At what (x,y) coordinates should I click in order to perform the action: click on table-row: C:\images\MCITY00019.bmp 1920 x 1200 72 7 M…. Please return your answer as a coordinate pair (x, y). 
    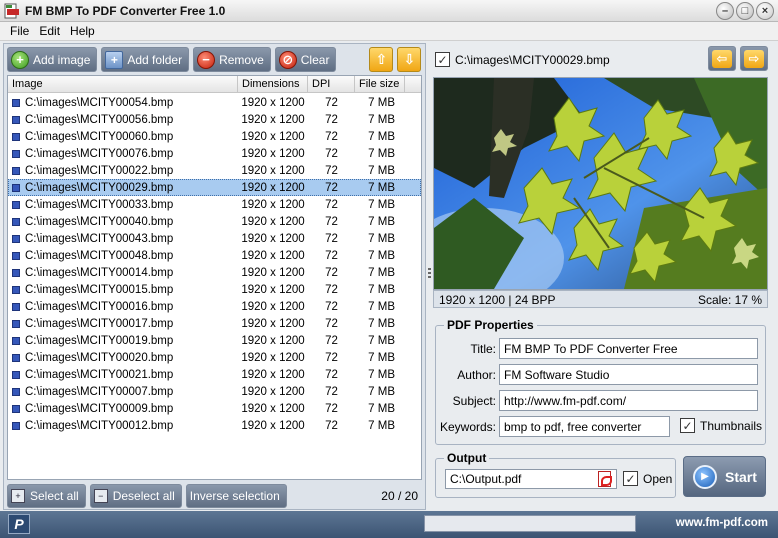
    Looking at the image, I should click on (214, 340).